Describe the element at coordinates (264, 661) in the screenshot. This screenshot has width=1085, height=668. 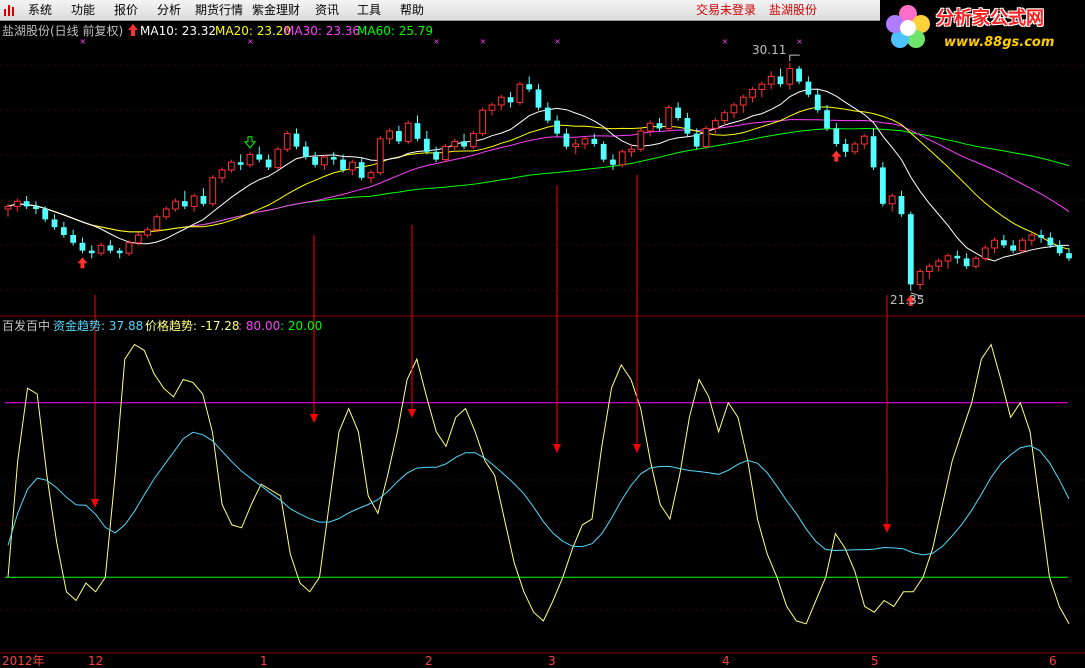
I see `time-label-1: 1` at that location.